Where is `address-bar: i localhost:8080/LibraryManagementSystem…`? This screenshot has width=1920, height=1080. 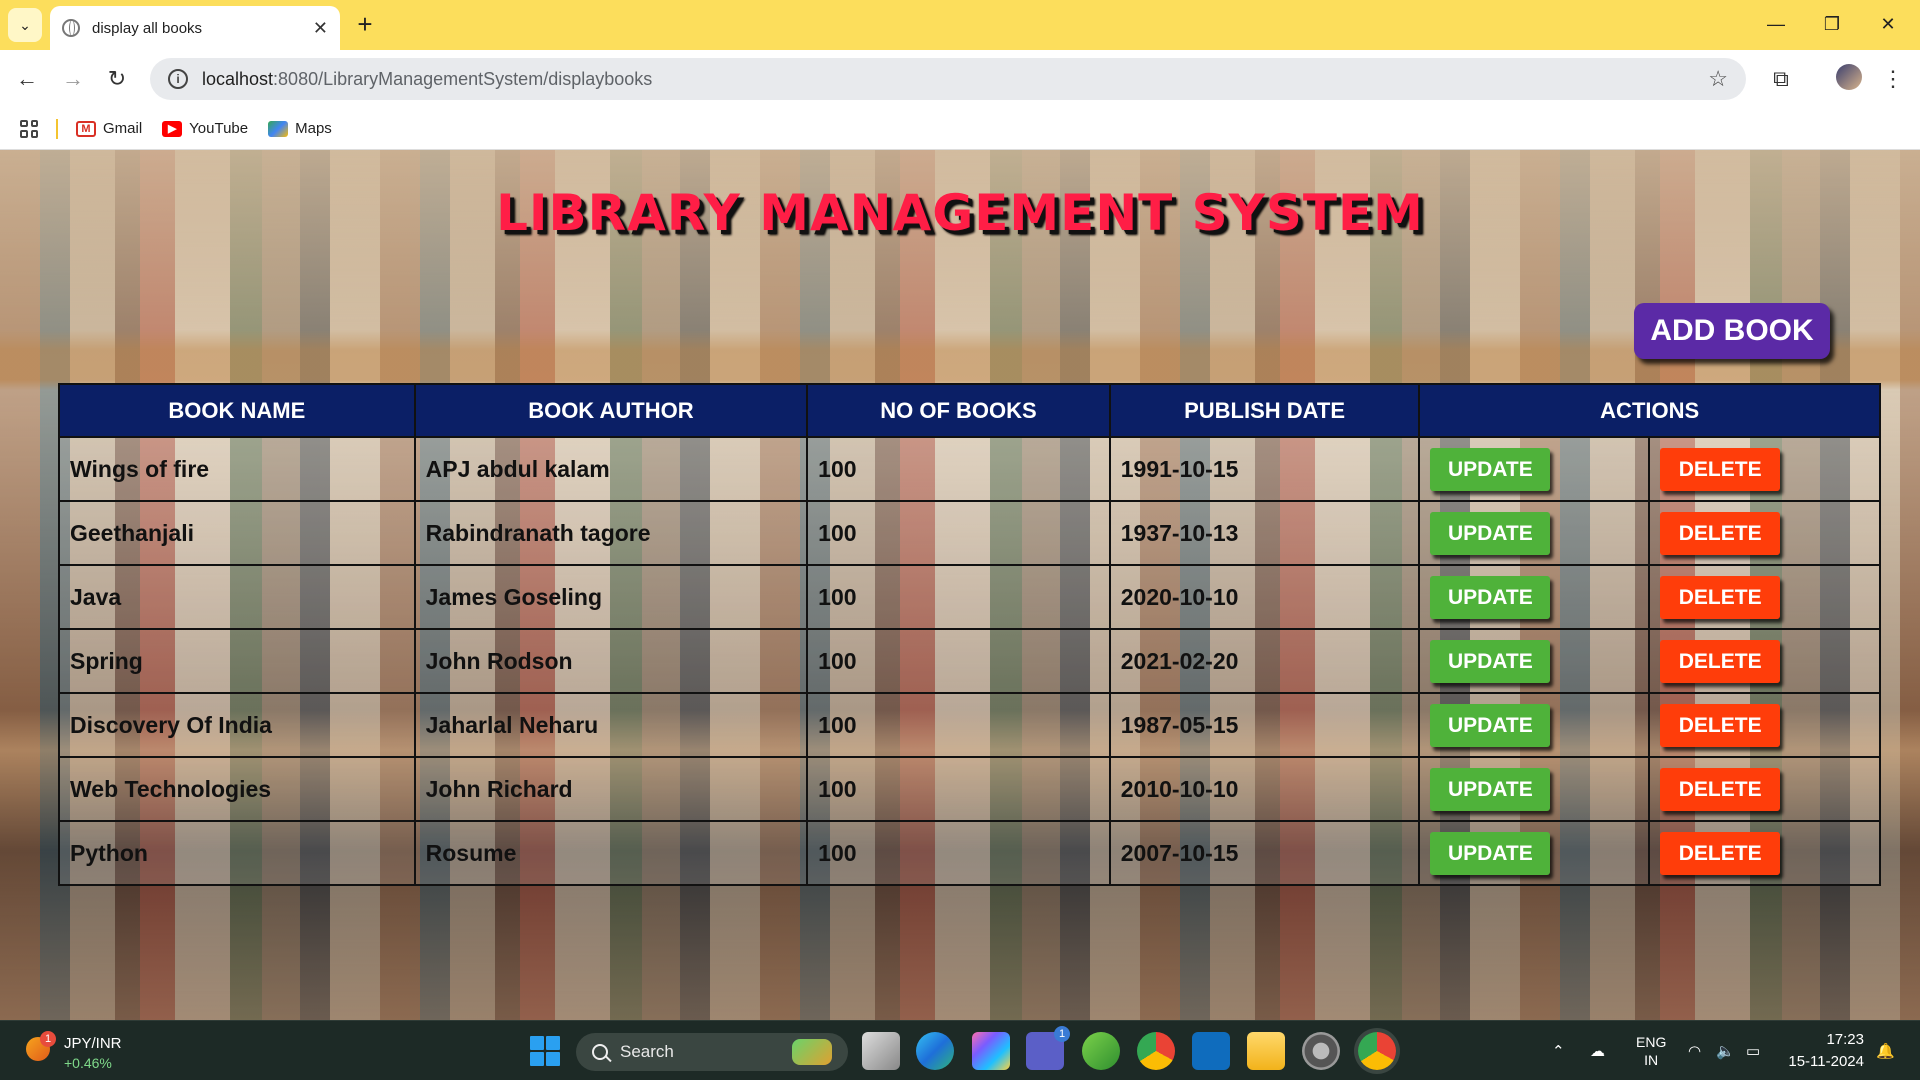 address-bar: i localhost:8080/LibraryManagementSystem… is located at coordinates (948, 79).